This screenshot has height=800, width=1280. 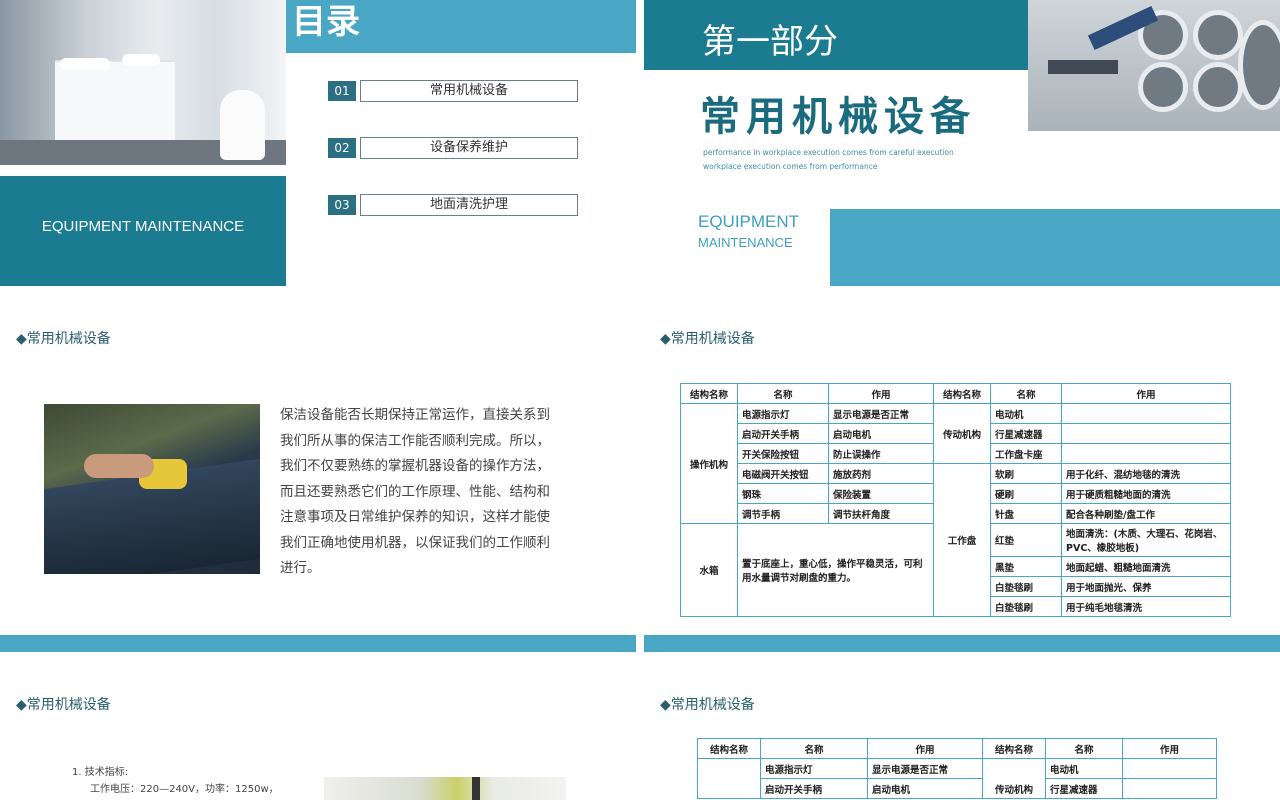 What do you see at coordinates (1146, 606) in the screenshot?
I see `table-cell: 用于纯毛地毯清洗` at bounding box center [1146, 606].